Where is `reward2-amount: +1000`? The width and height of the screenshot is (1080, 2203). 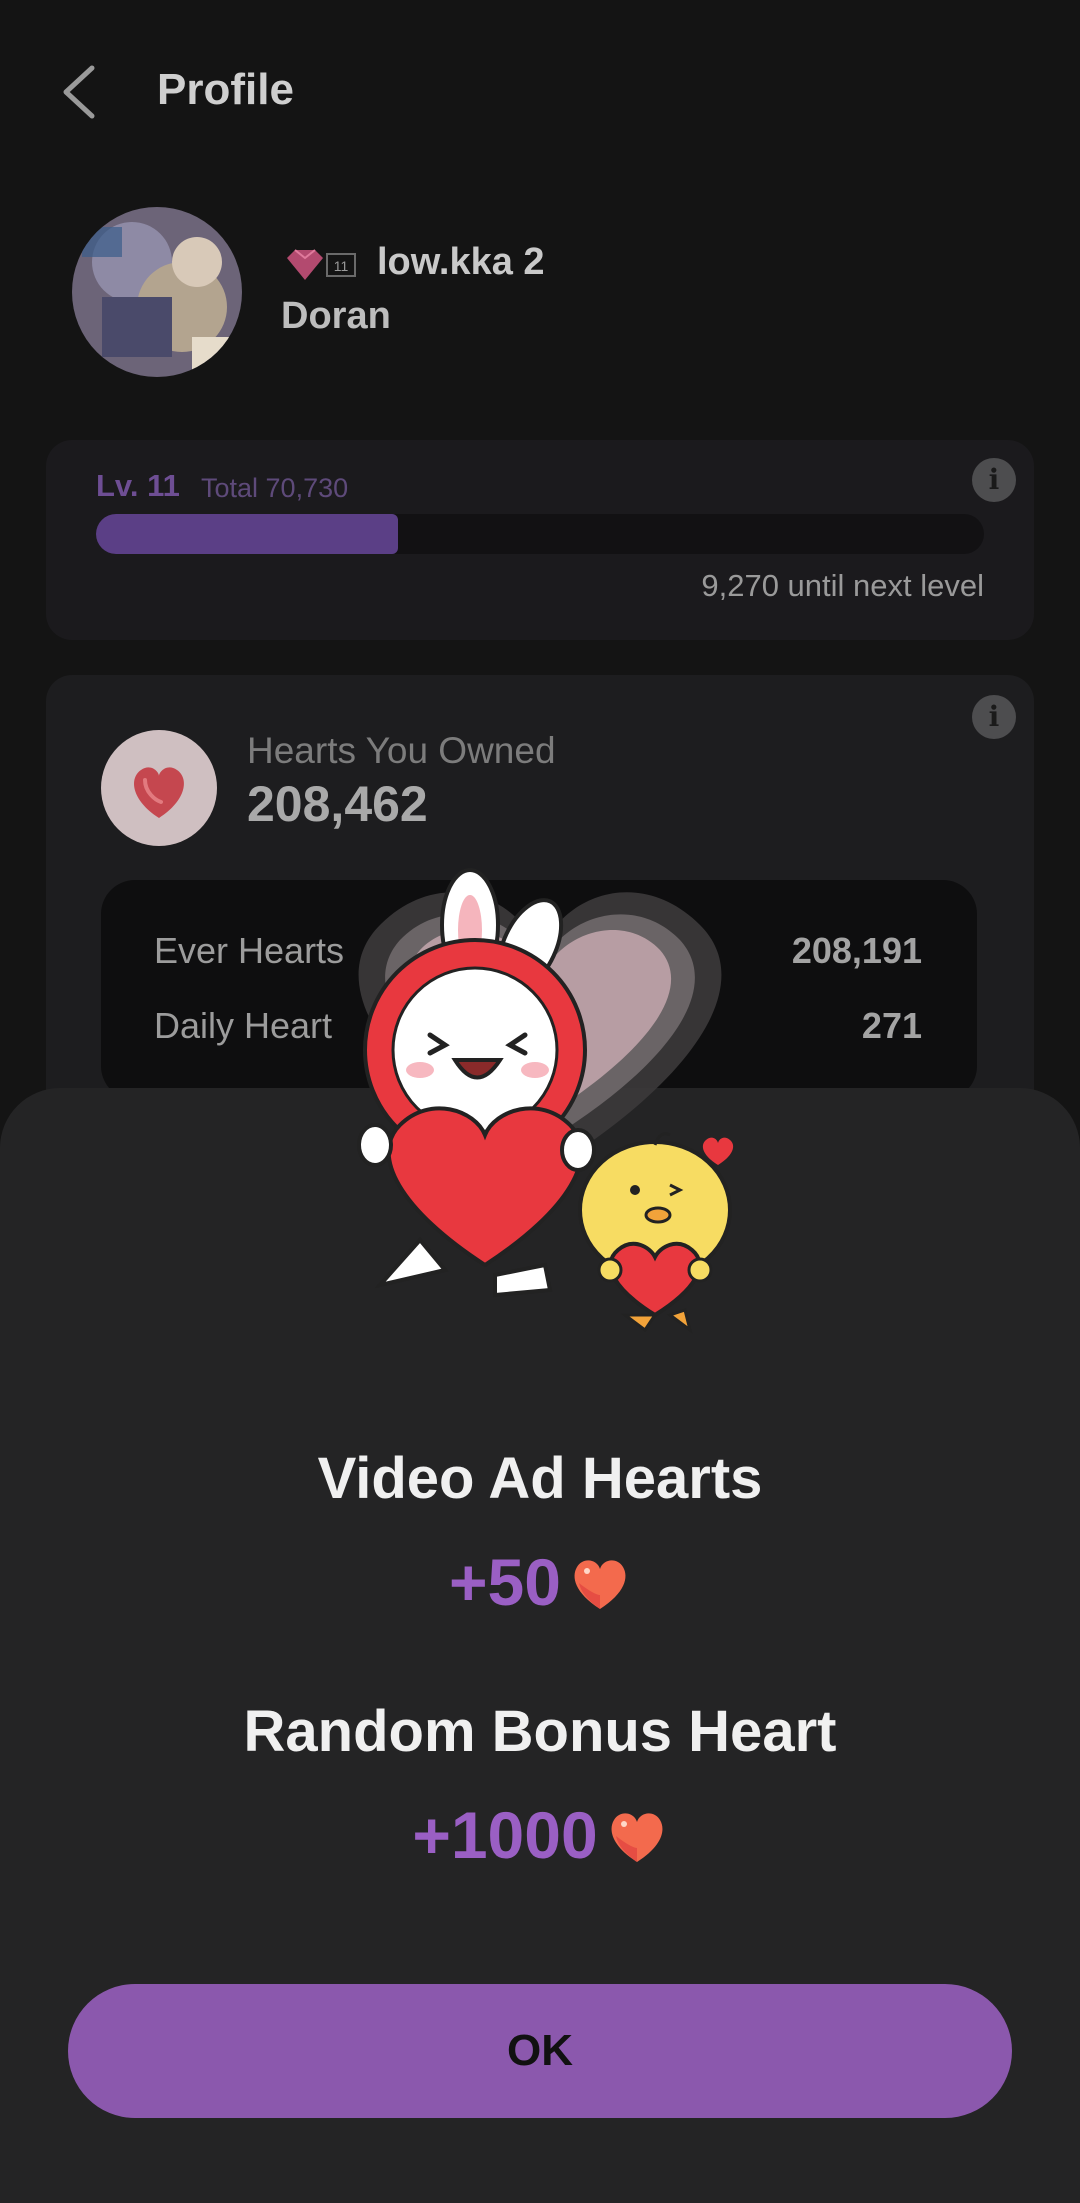 reward2-amount: +1000 is located at coordinates (540, 1838).